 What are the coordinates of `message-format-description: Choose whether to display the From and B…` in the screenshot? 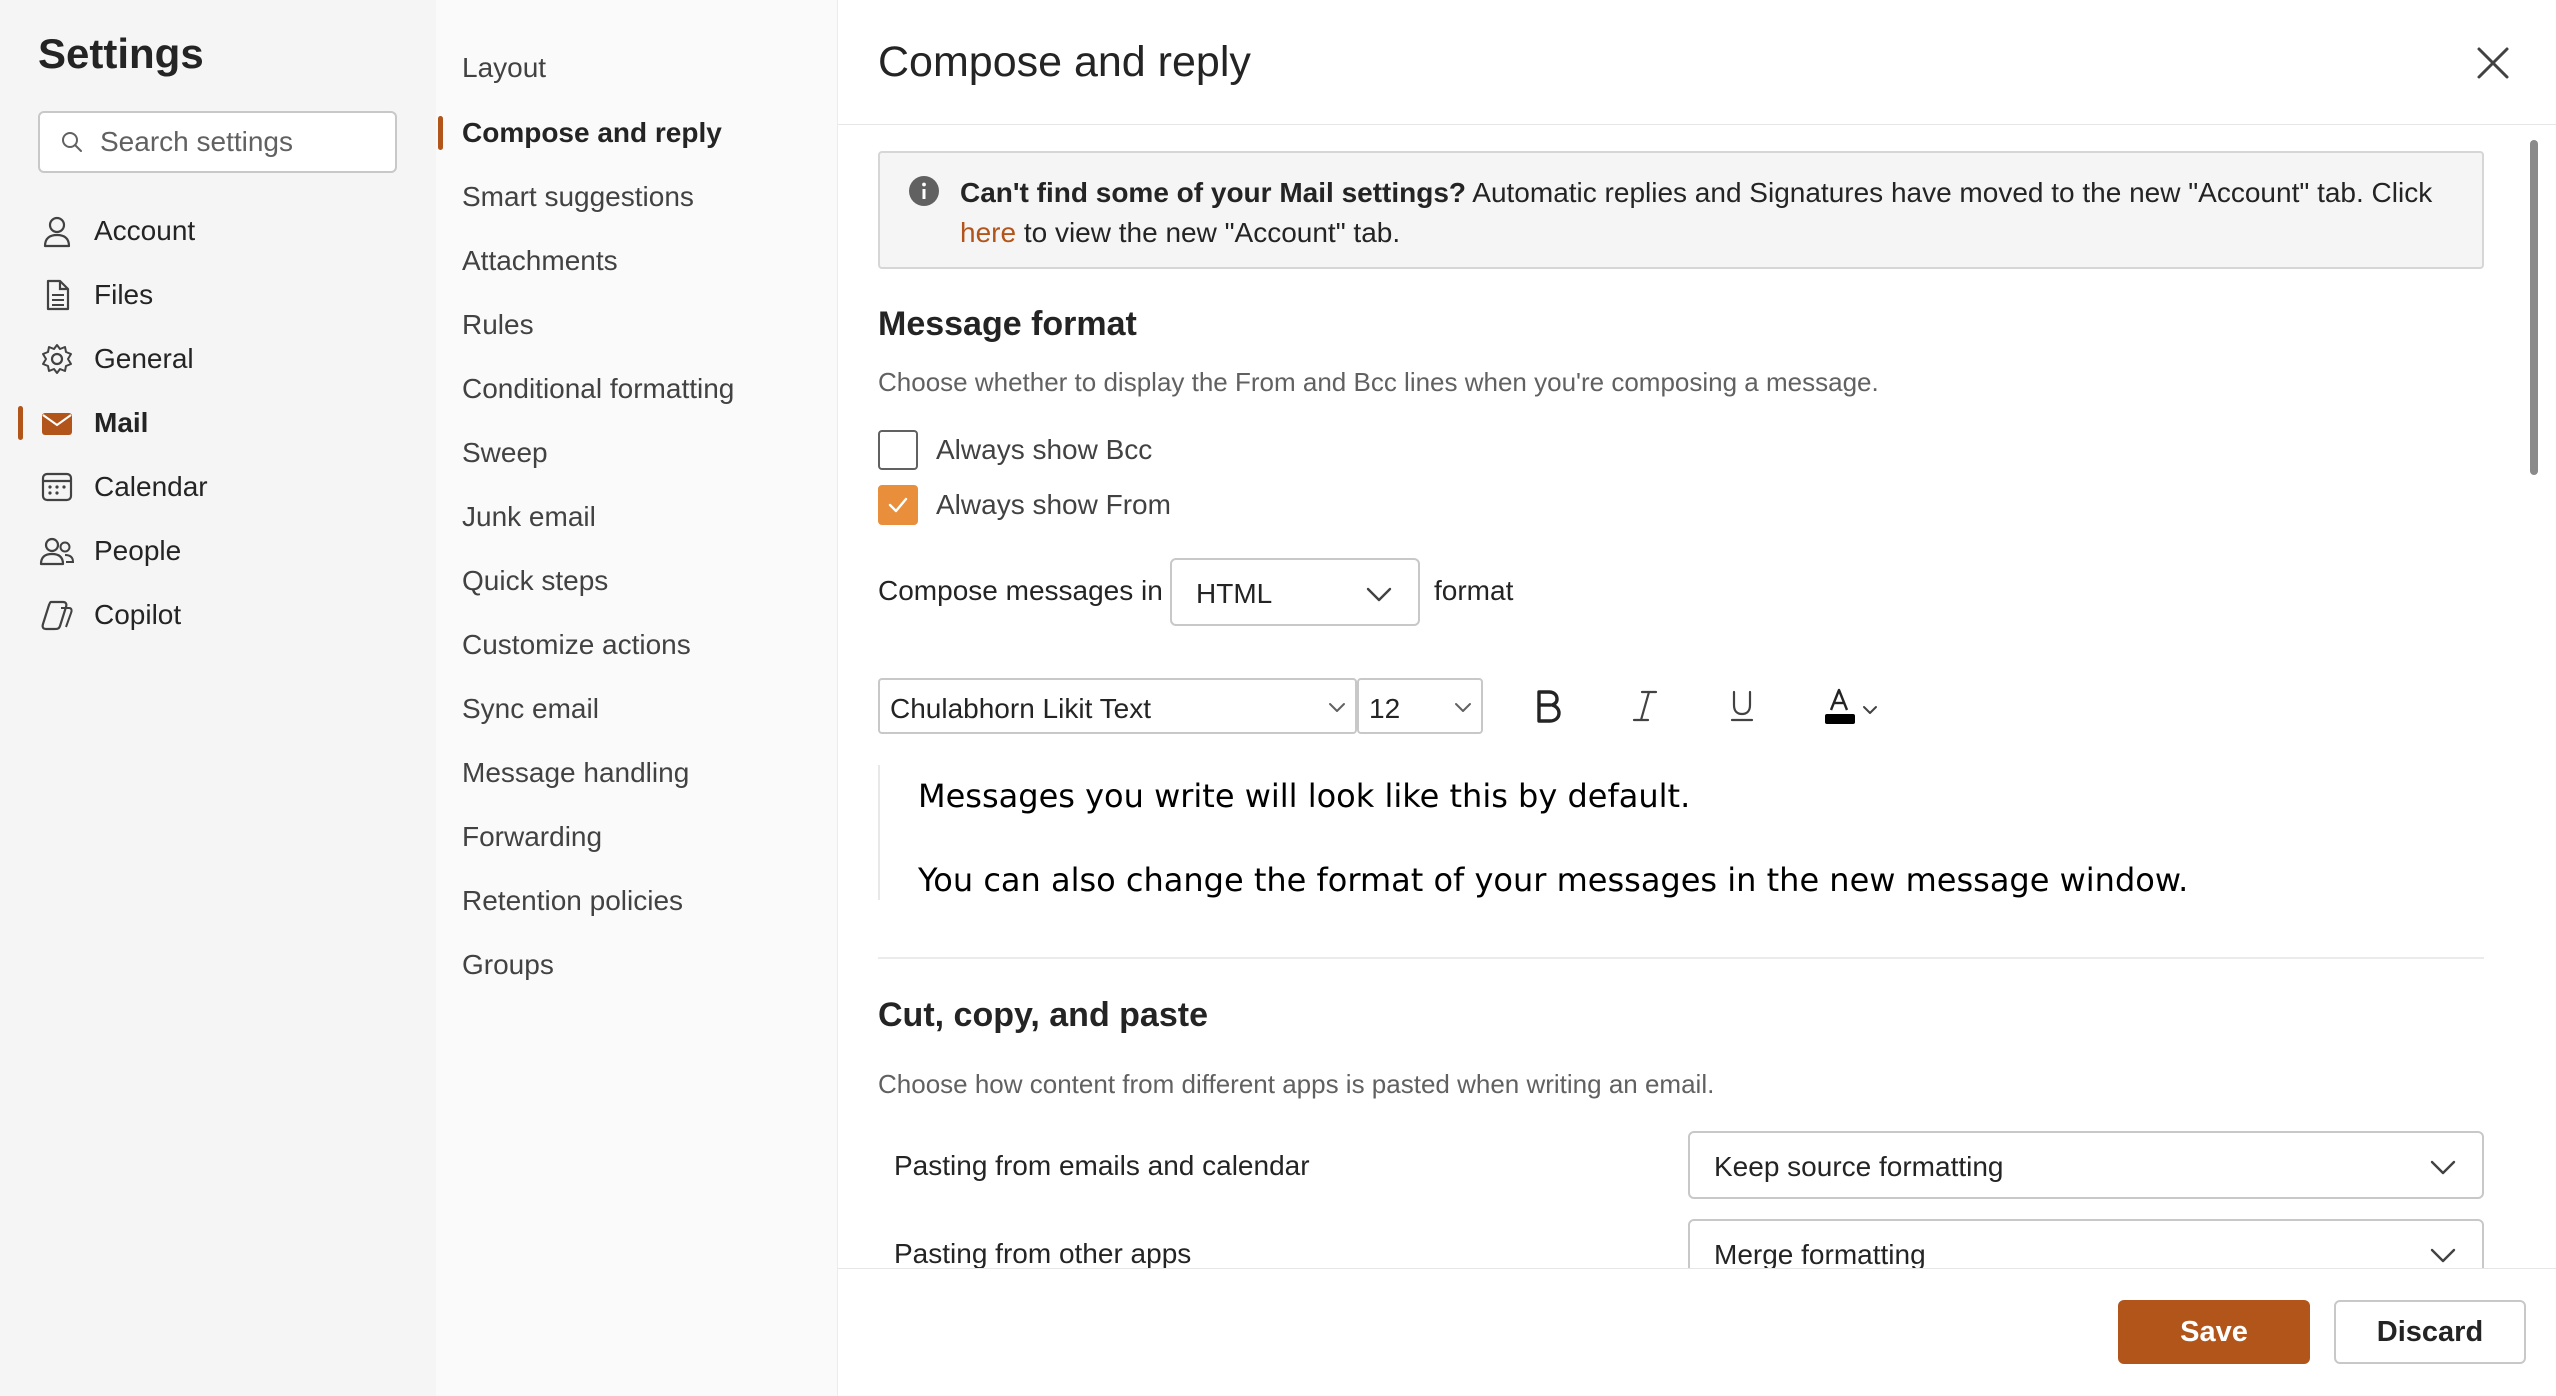 It's located at (1378, 382).